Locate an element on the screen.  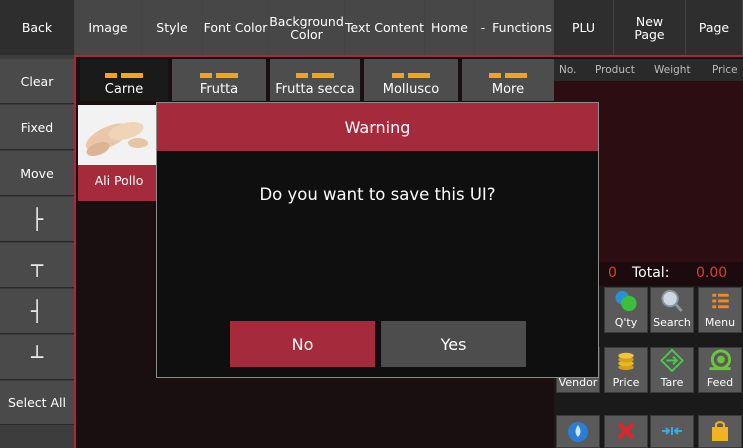
align-bottom-icon: ┴ is located at coordinates (37, 357).